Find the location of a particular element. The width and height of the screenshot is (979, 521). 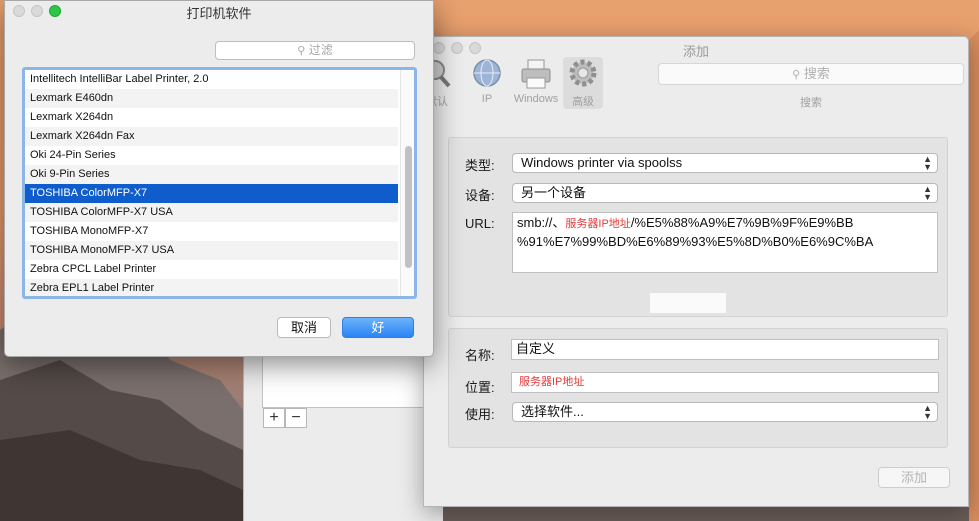

device-value: 另一个设备 is located at coordinates (554, 192).